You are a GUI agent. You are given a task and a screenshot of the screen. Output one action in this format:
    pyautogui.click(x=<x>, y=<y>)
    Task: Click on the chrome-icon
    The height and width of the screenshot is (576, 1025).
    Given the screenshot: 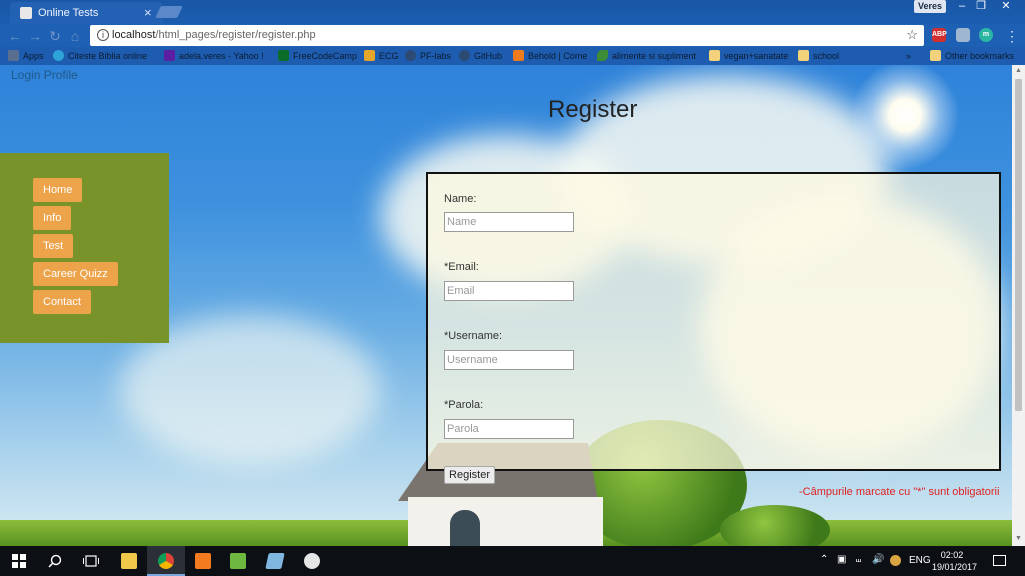 What is the action you would take?
    pyautogui.click(x=166, y=561)
    